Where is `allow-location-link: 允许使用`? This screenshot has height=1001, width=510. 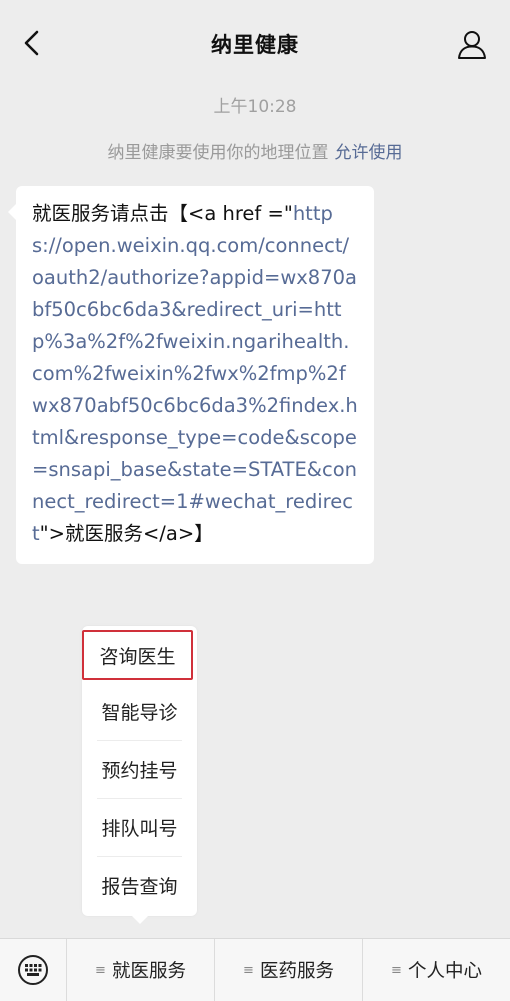 allow-location-link: 允许使用 is located at coordinates (369, 153).